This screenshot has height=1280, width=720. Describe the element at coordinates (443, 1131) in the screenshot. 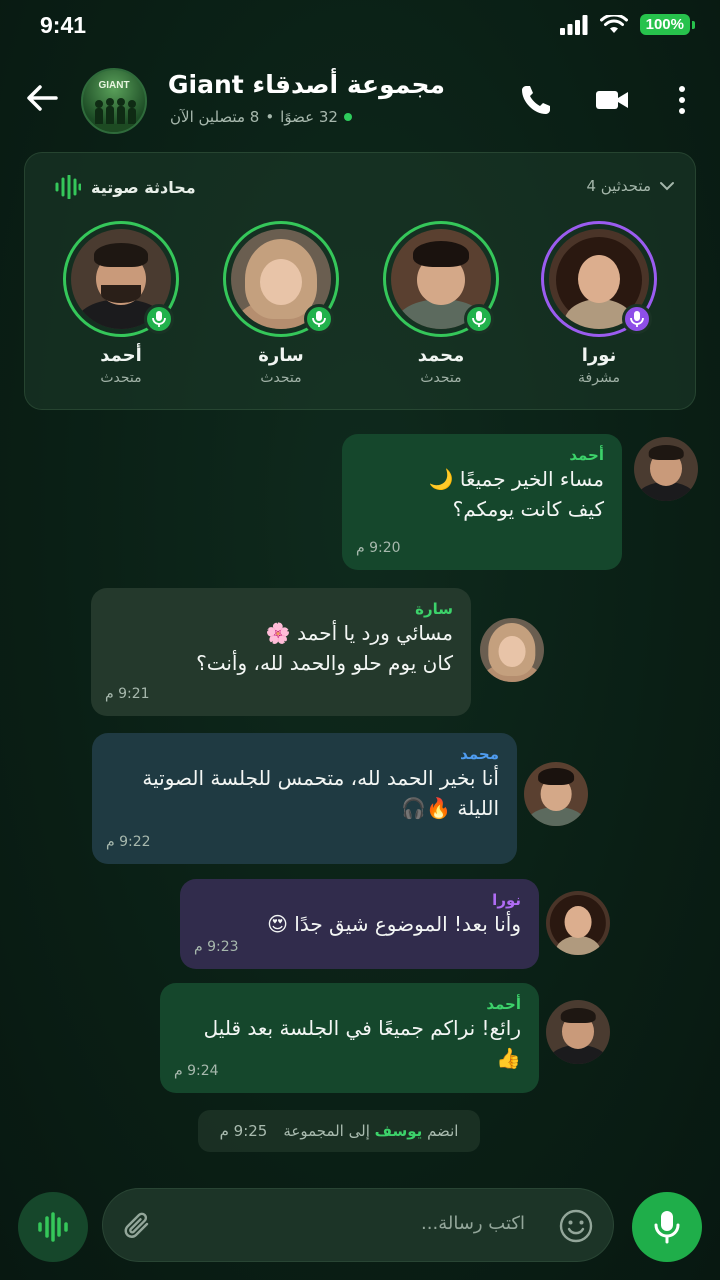

I see `system-prefix: انضم` at that location.